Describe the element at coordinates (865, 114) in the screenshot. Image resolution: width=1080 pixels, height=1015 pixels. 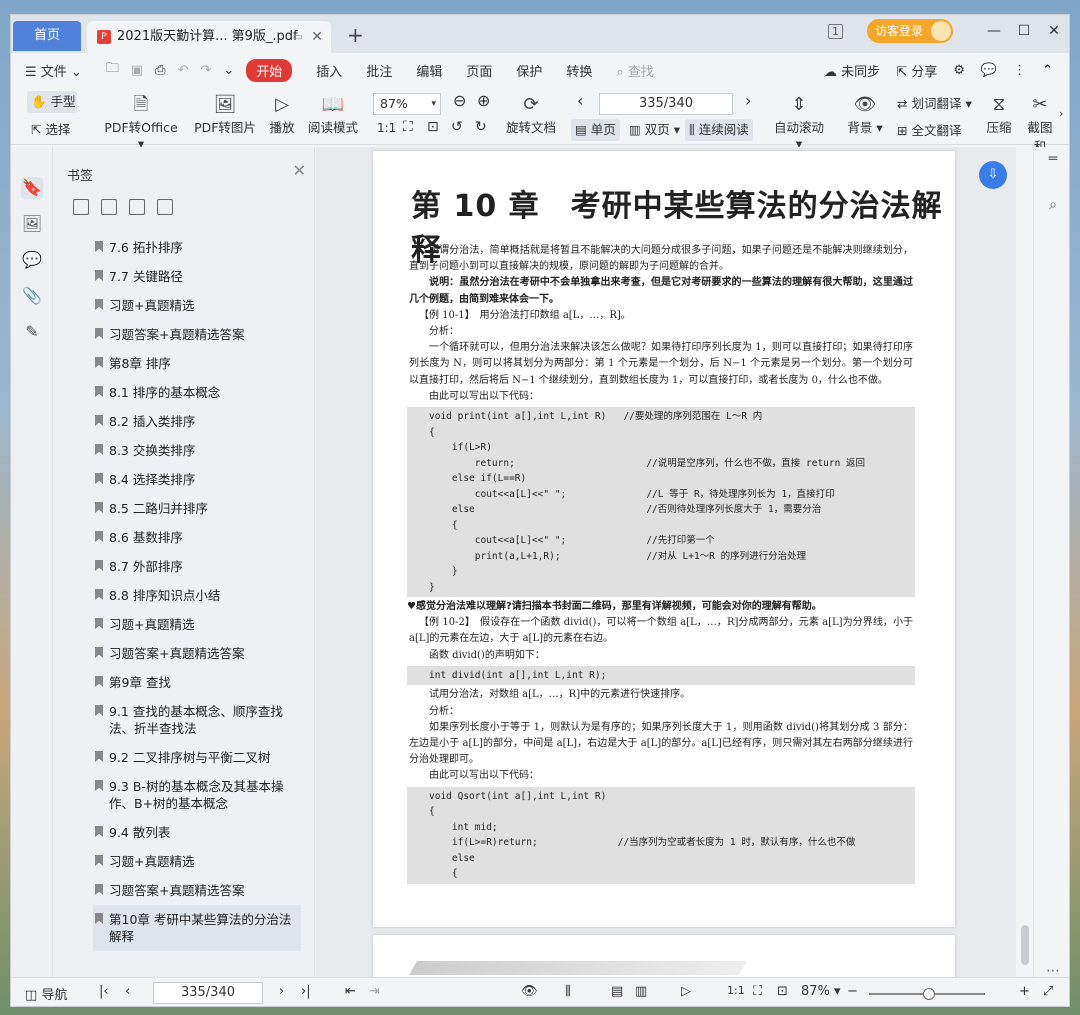
I see `background-button: 👁 背景 ▾` at that location.